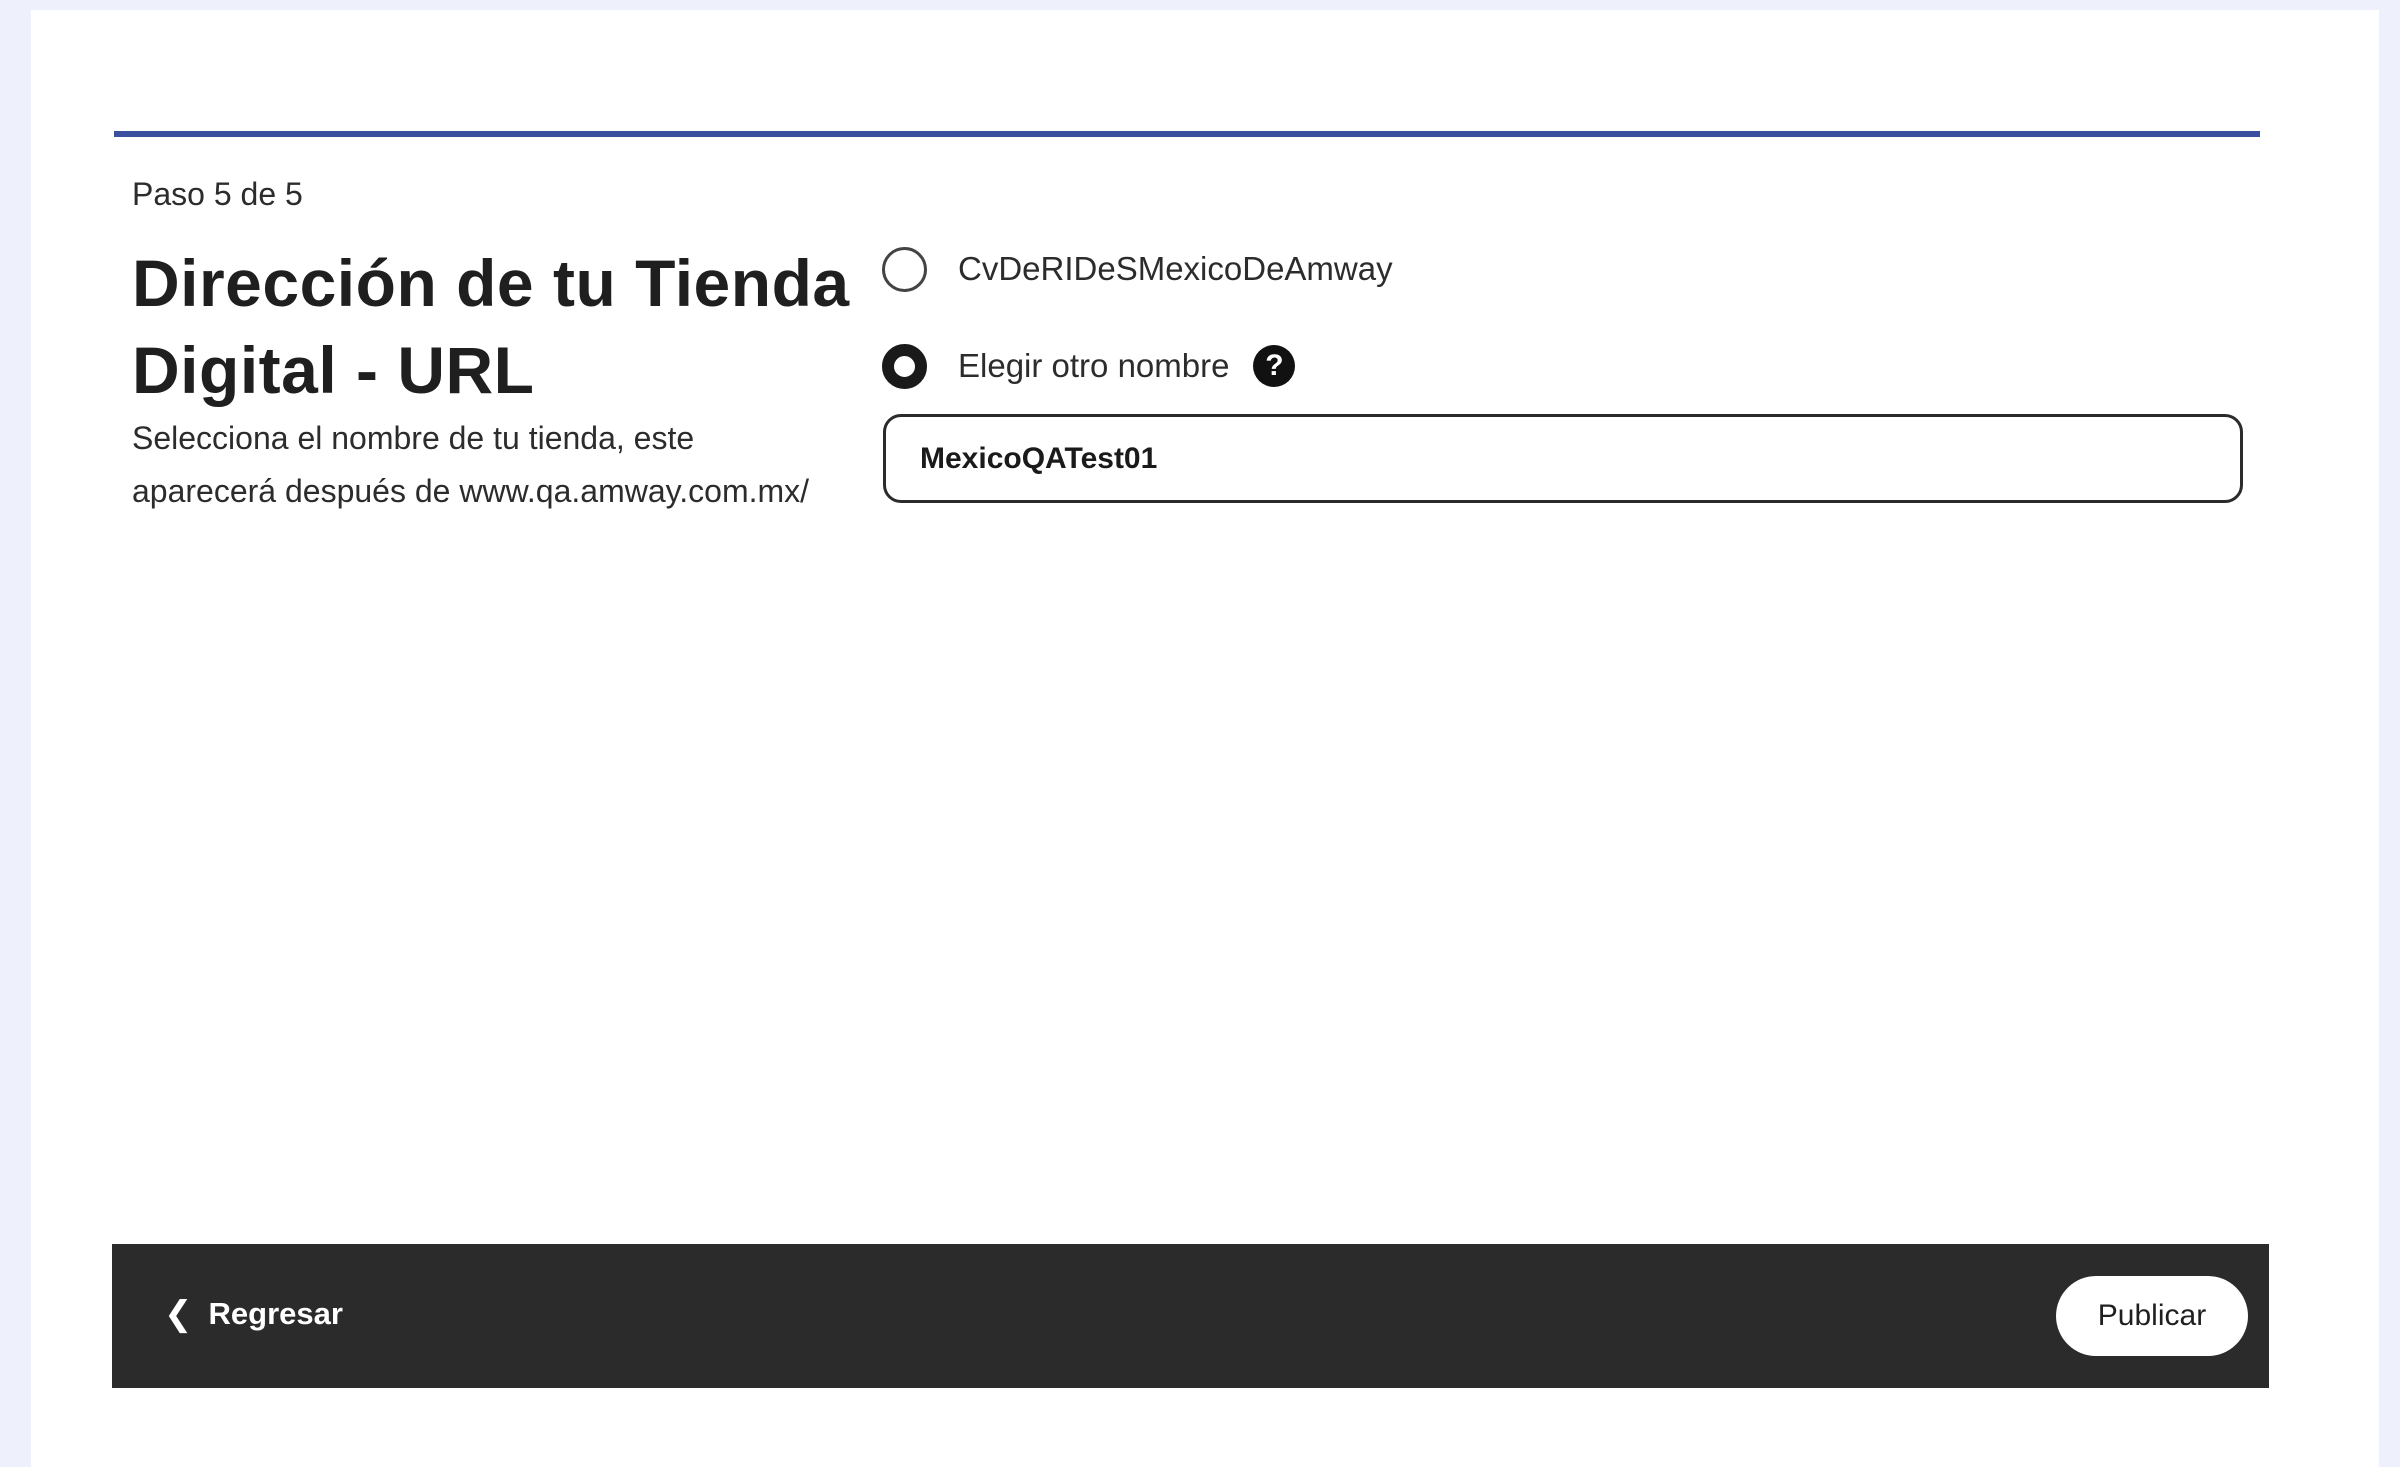  Describe the element at coordinates (1563, 458) in the screenshot. I see `custom-name-input` at that location.